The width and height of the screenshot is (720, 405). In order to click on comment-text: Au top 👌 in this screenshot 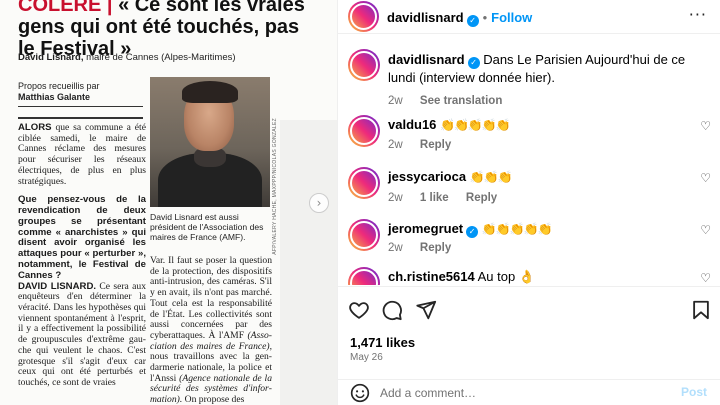, I will do `click(506, 276)`.